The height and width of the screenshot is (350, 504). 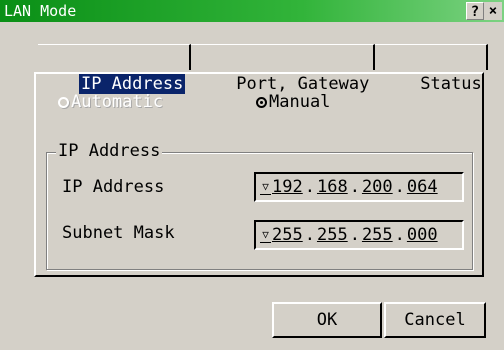 I want to click on ip-address-label: IP Address, so click(x=113, y=187).